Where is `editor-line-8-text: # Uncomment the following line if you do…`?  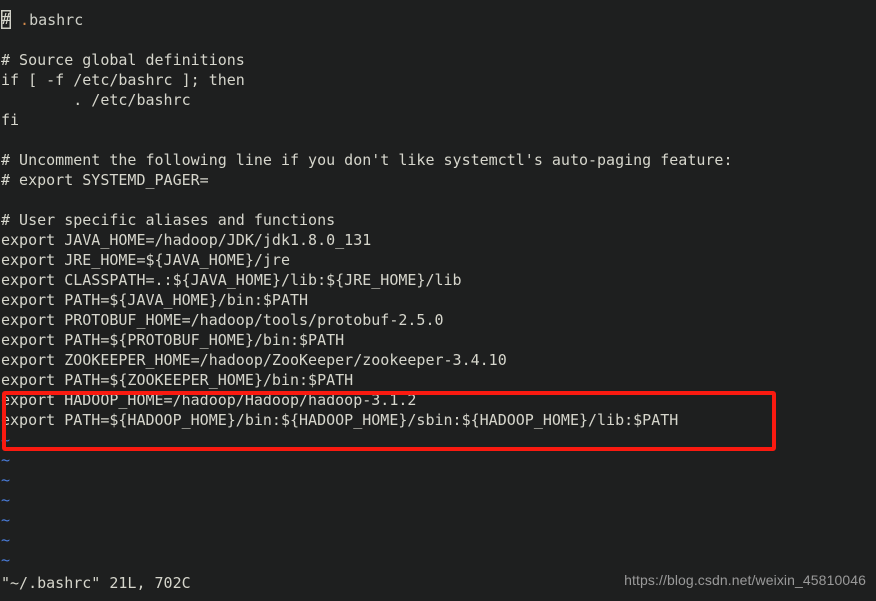
editor-line-8-text: # Uncomment the following line if you do… is located at coordinates (367, 160).